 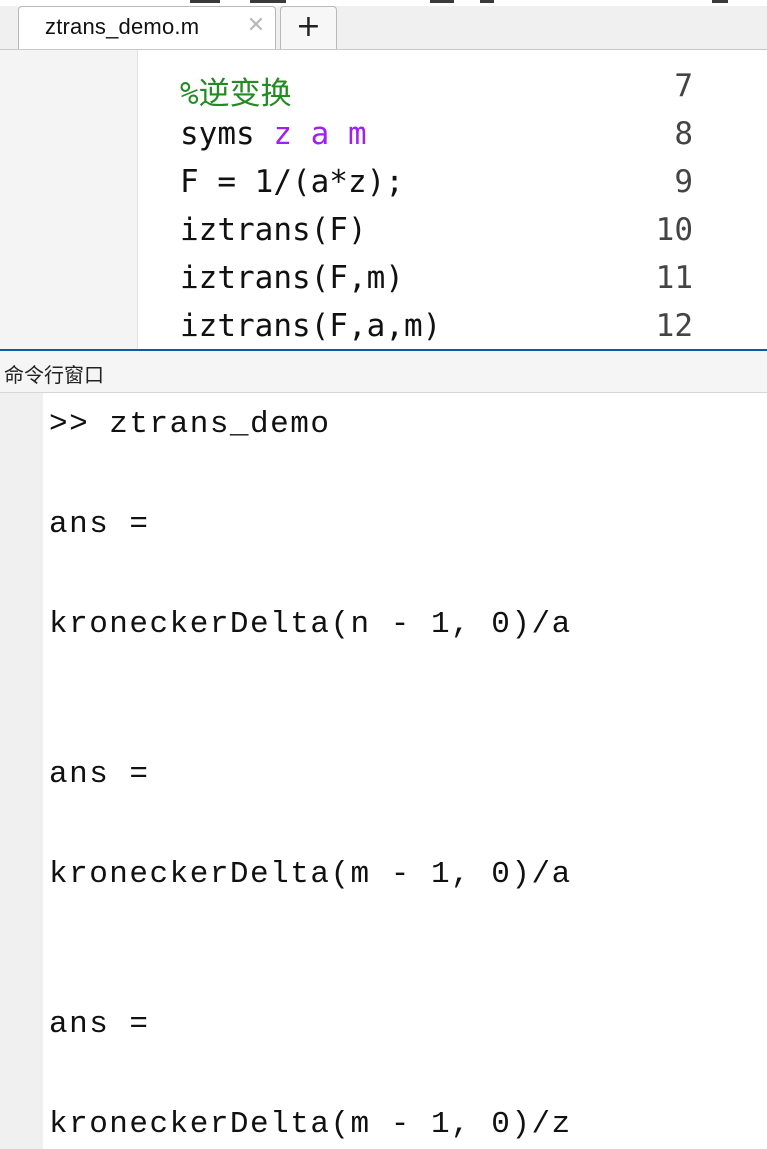 What do you see at coordinates (663, 326) in the screenshot?
I see `line-number: 12` at bounding box center [663, 326].